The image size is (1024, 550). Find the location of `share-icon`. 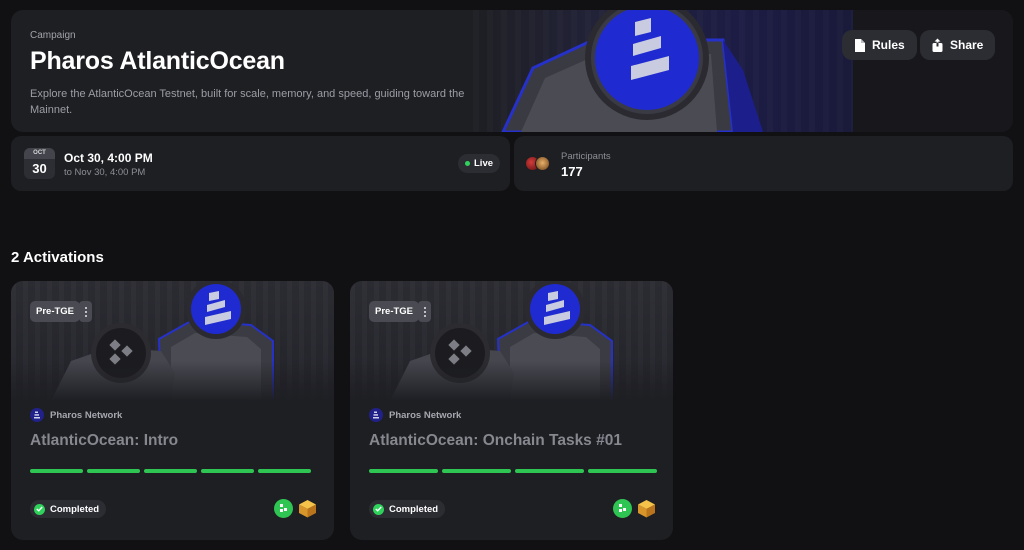

share-icon is located at coordinates (937, 45).